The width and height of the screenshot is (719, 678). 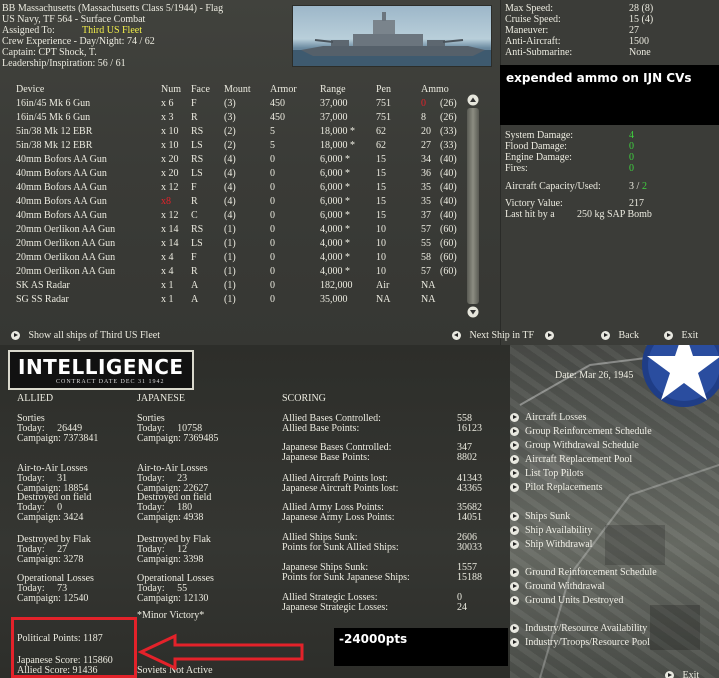 I want to click on scoring-header: SCORING, so click(x=304, y=398).